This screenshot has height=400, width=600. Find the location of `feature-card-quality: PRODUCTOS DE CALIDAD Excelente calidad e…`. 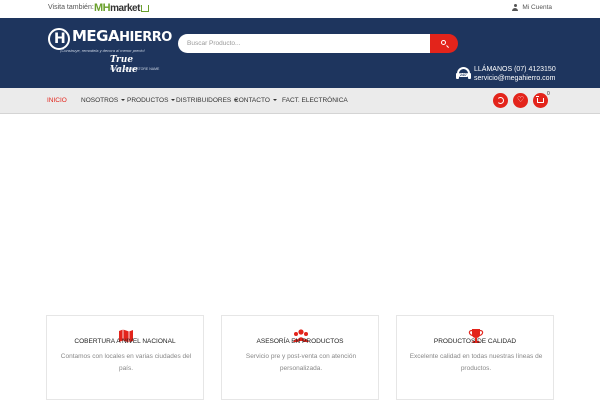

feature-card-quality: PRODUCTOS DE CALIDAD Excelente calidad e… is located at coordinates (475, 357).